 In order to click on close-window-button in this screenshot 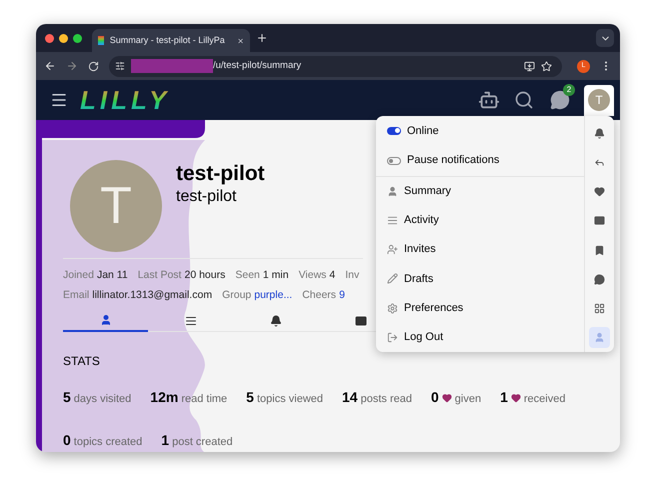, I will do `click(49, 38)`.